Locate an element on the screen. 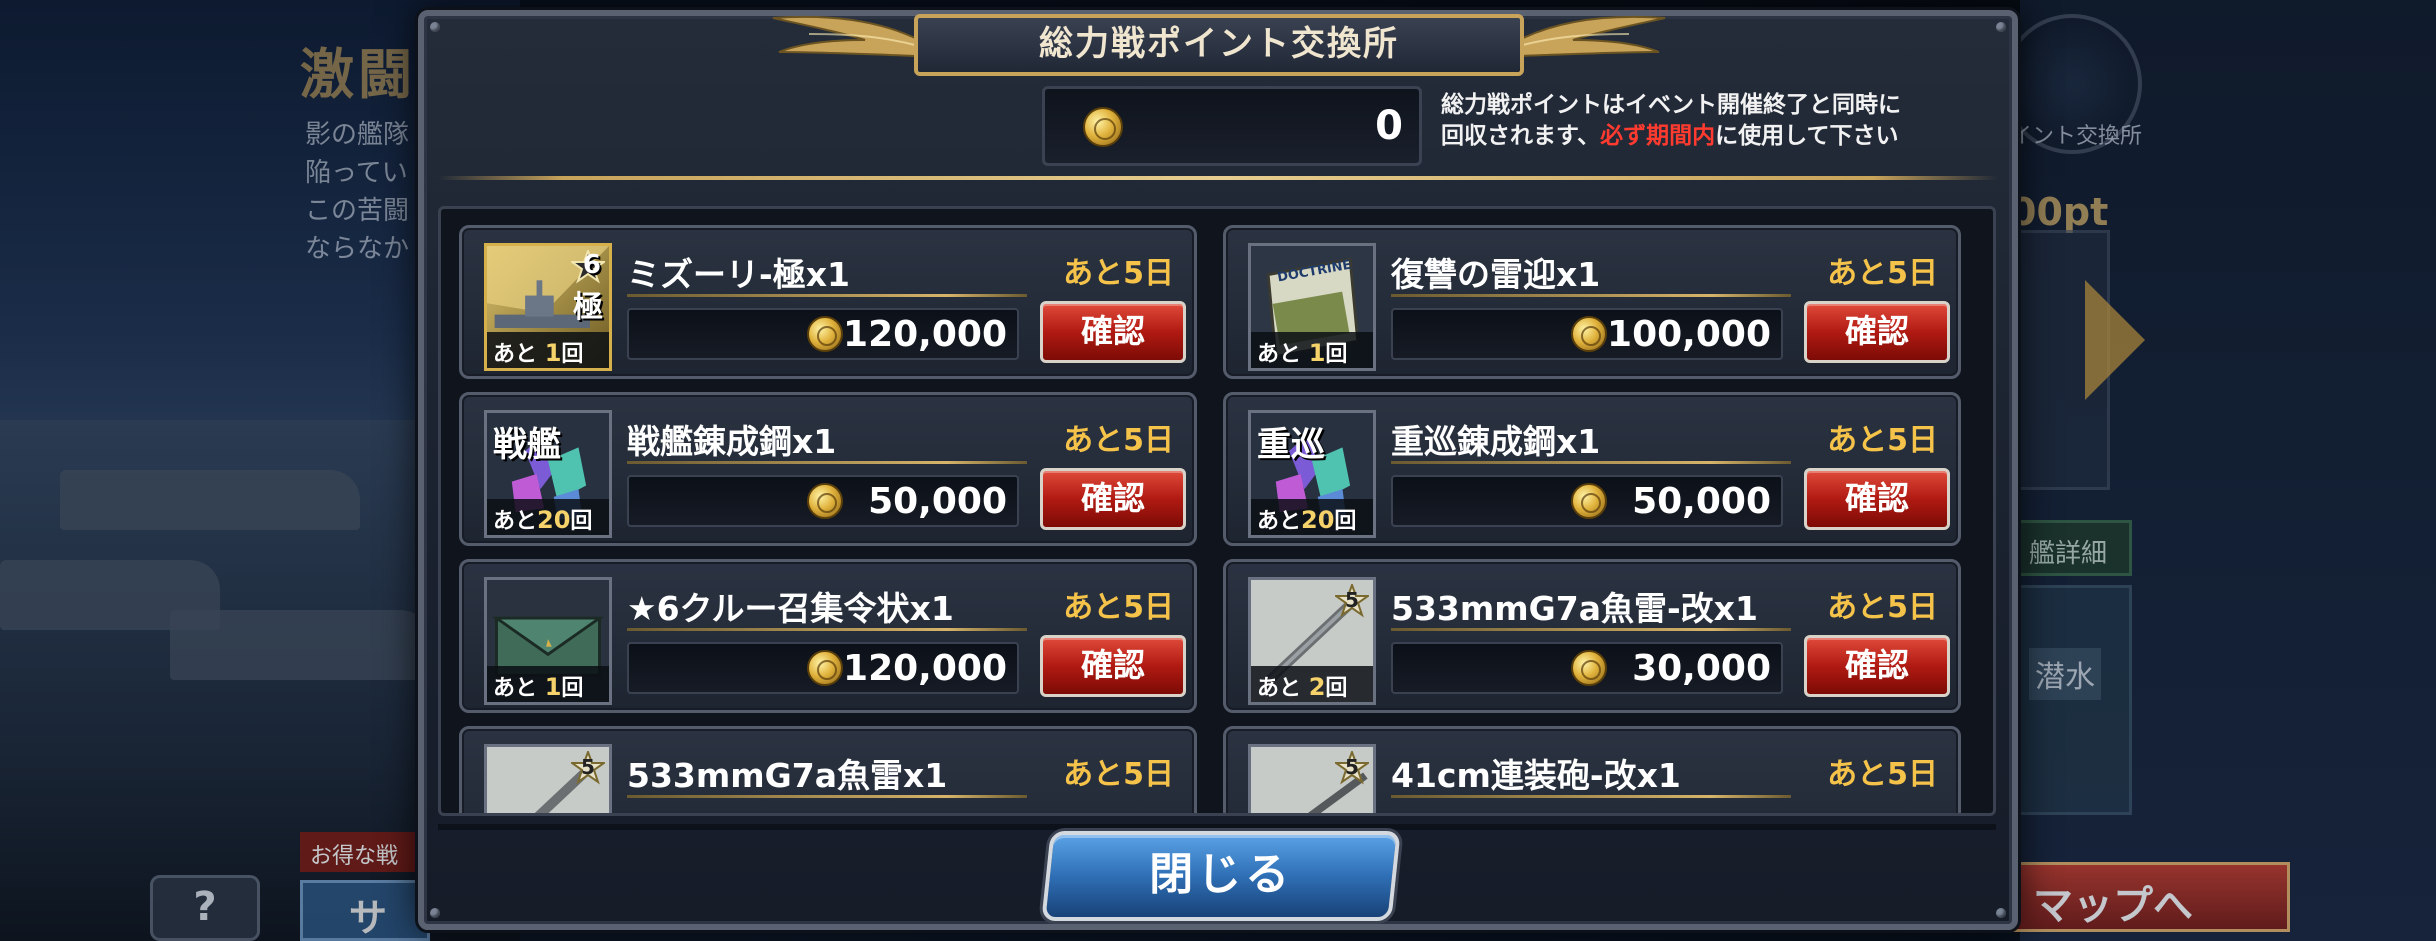  dialog-title: 総力戦ポイント交換所 is located at coordinates (1219, 44).